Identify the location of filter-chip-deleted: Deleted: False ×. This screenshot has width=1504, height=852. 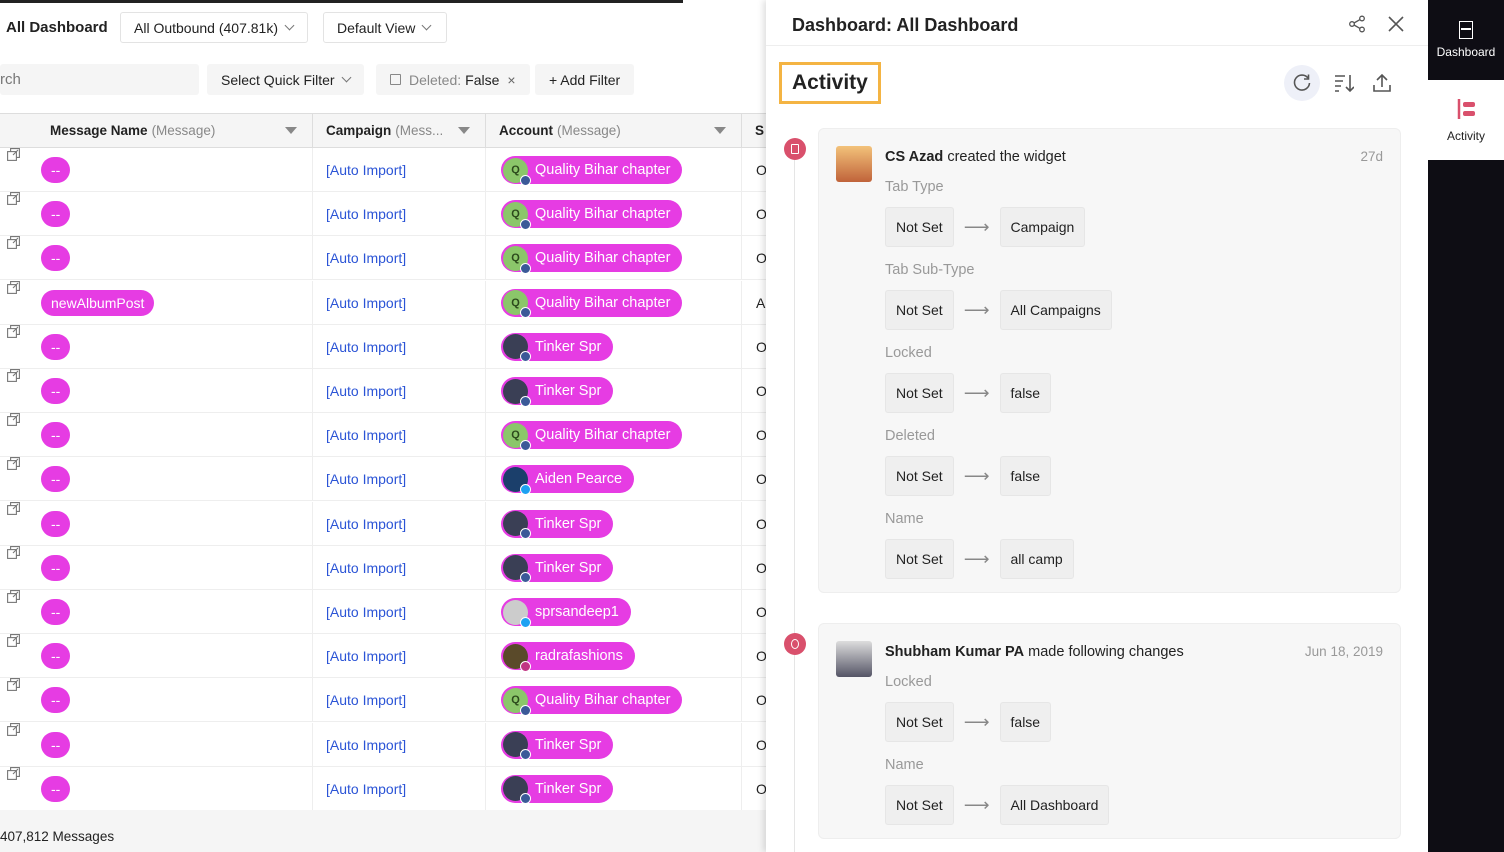
(453, 79).